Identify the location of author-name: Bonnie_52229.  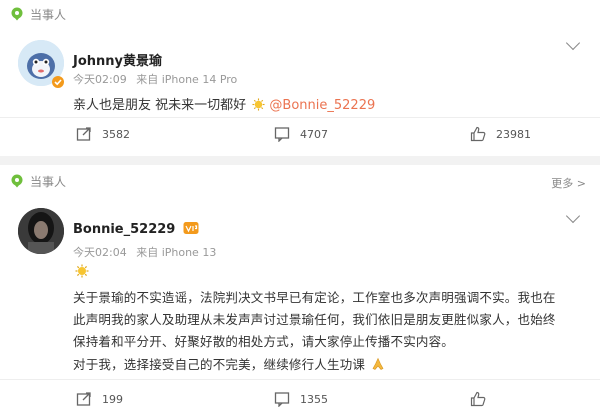
(136, 229).